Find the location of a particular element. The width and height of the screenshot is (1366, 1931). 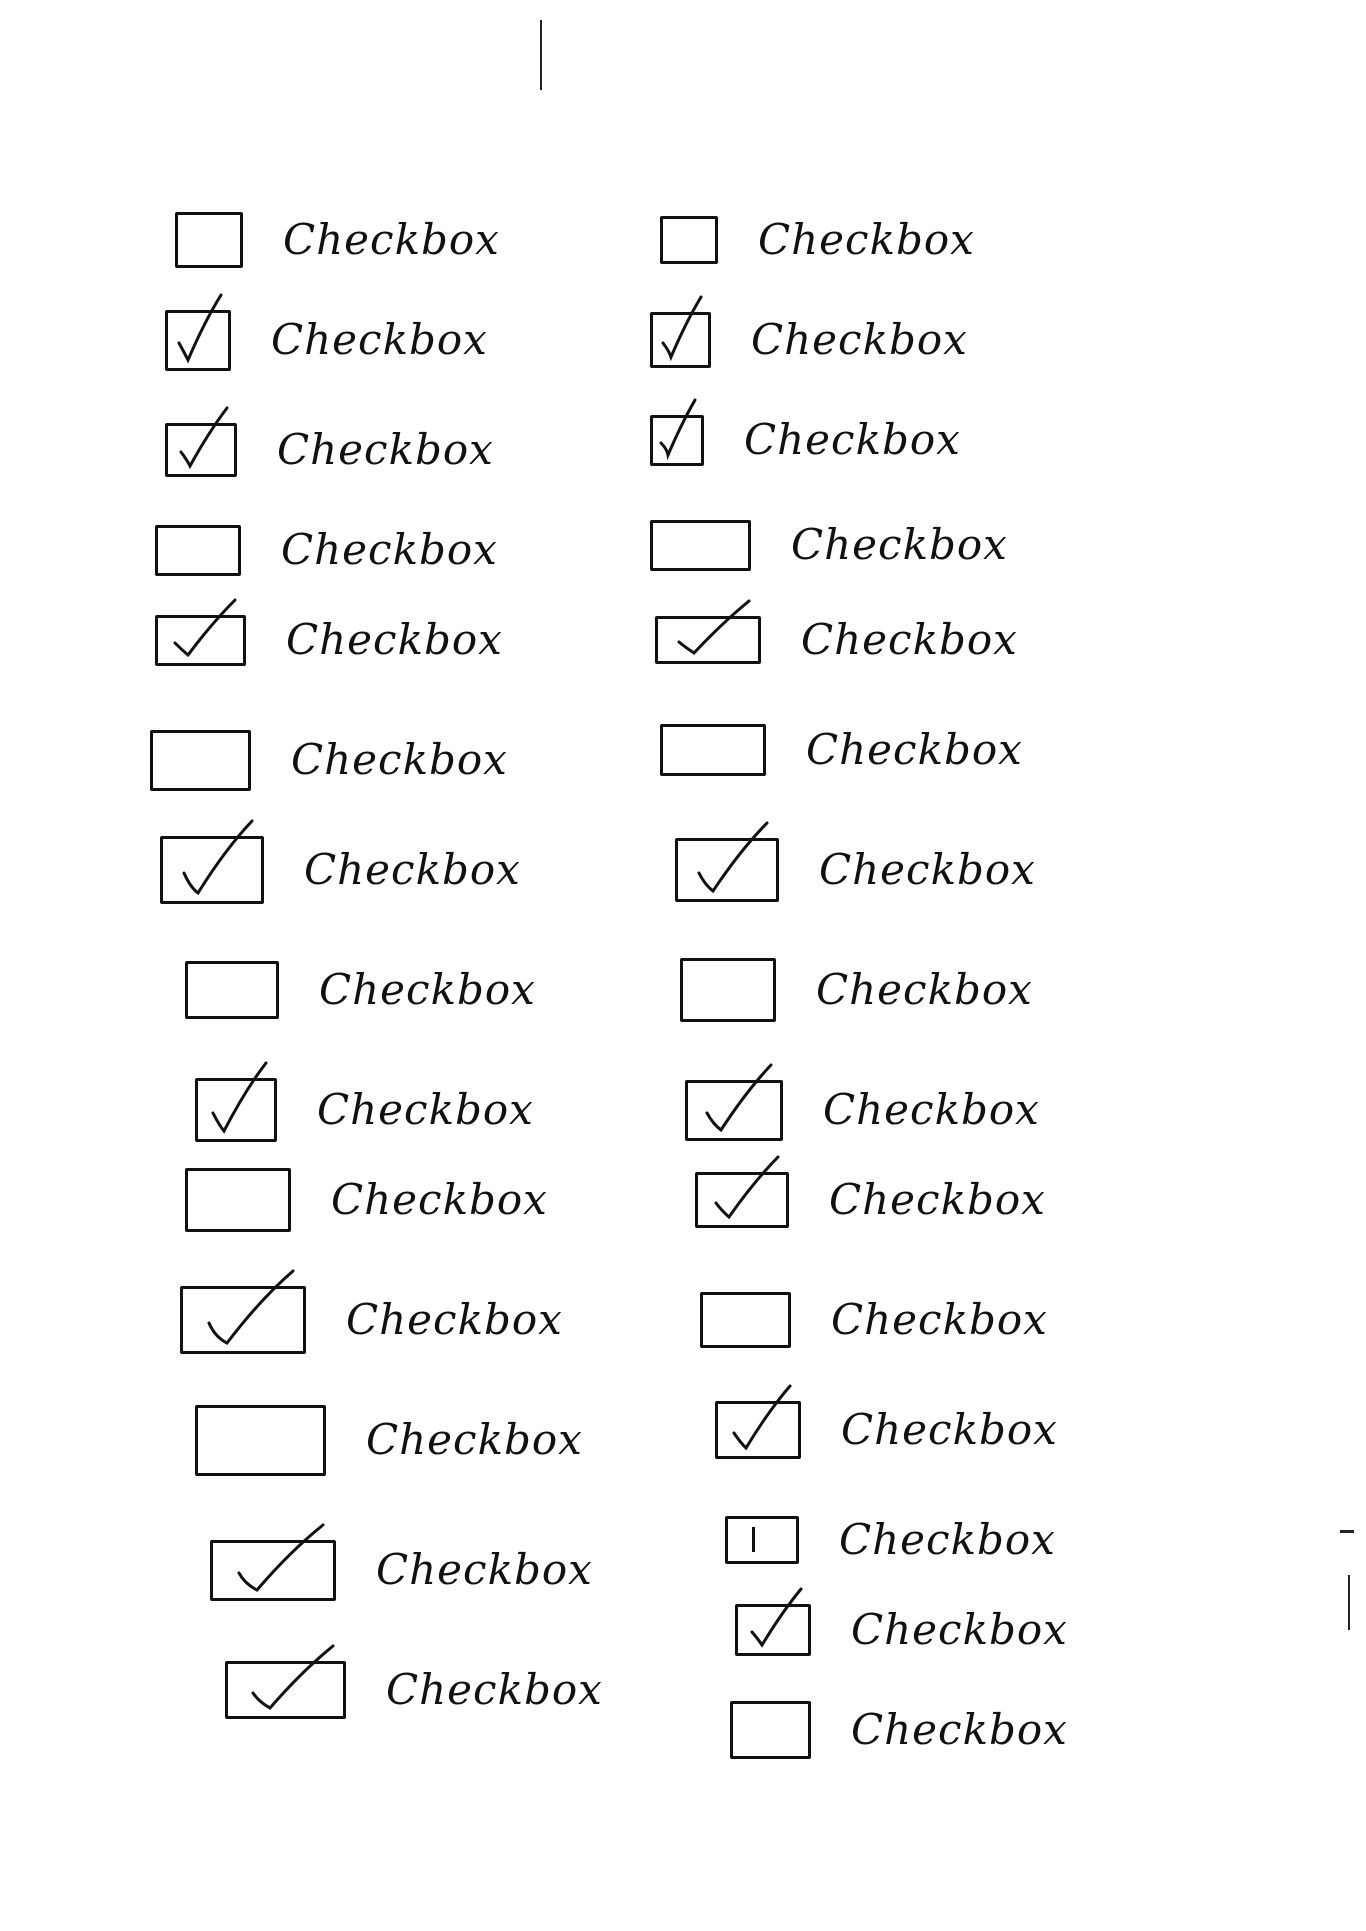

indeterminate-mark-icon is located at coordinates (753, 1539).